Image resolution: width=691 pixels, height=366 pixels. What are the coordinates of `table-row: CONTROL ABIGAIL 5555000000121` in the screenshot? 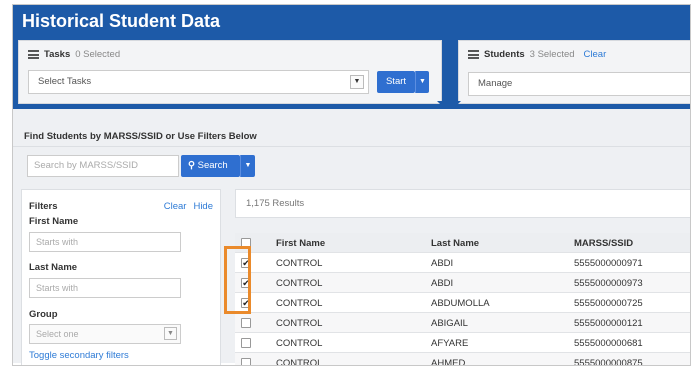 It's located at (462, 323).